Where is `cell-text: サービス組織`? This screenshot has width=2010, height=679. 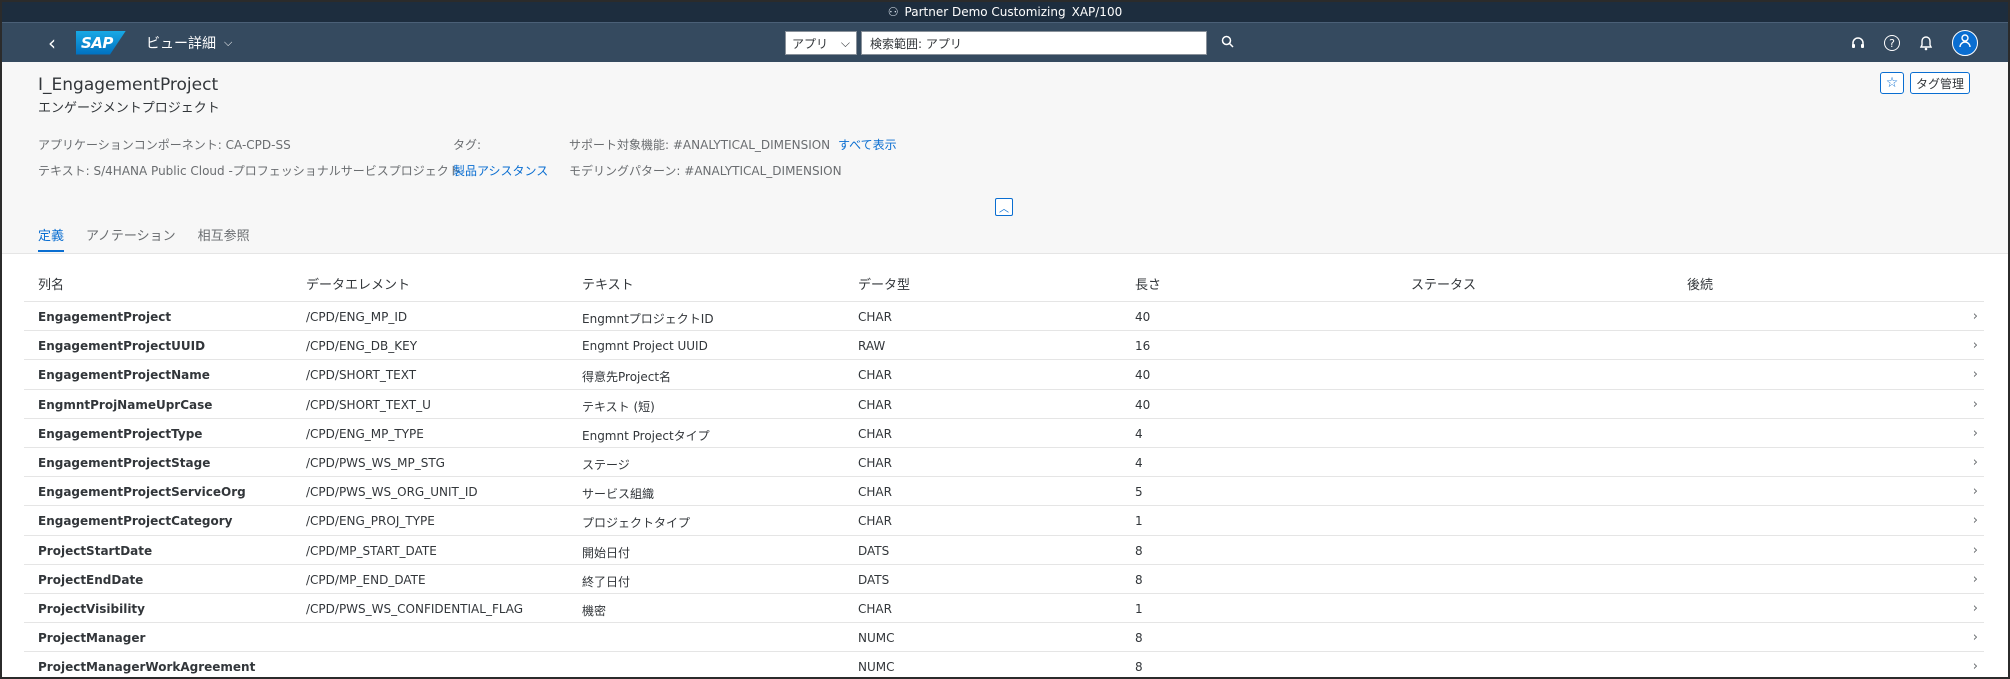 cell-text: サービス組織 is located at coordinates (618, 494).